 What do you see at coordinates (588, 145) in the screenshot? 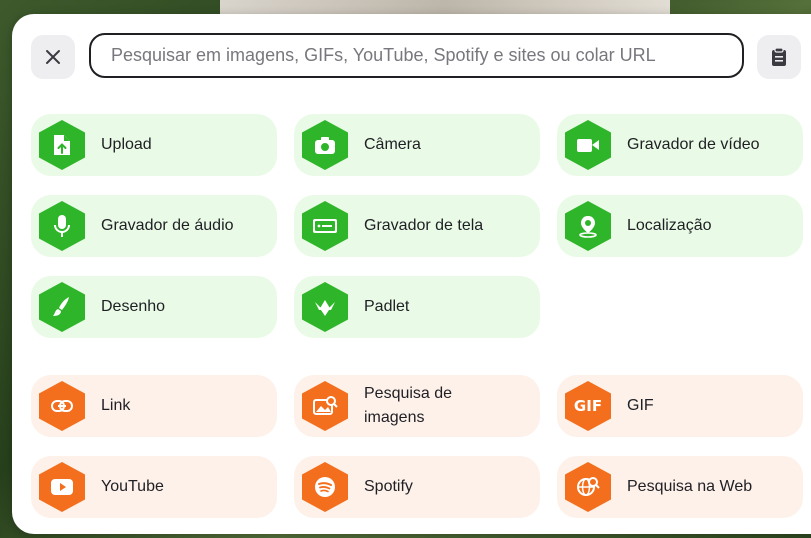
I see `video-recorder-icon` at bounding box center [588, 145].